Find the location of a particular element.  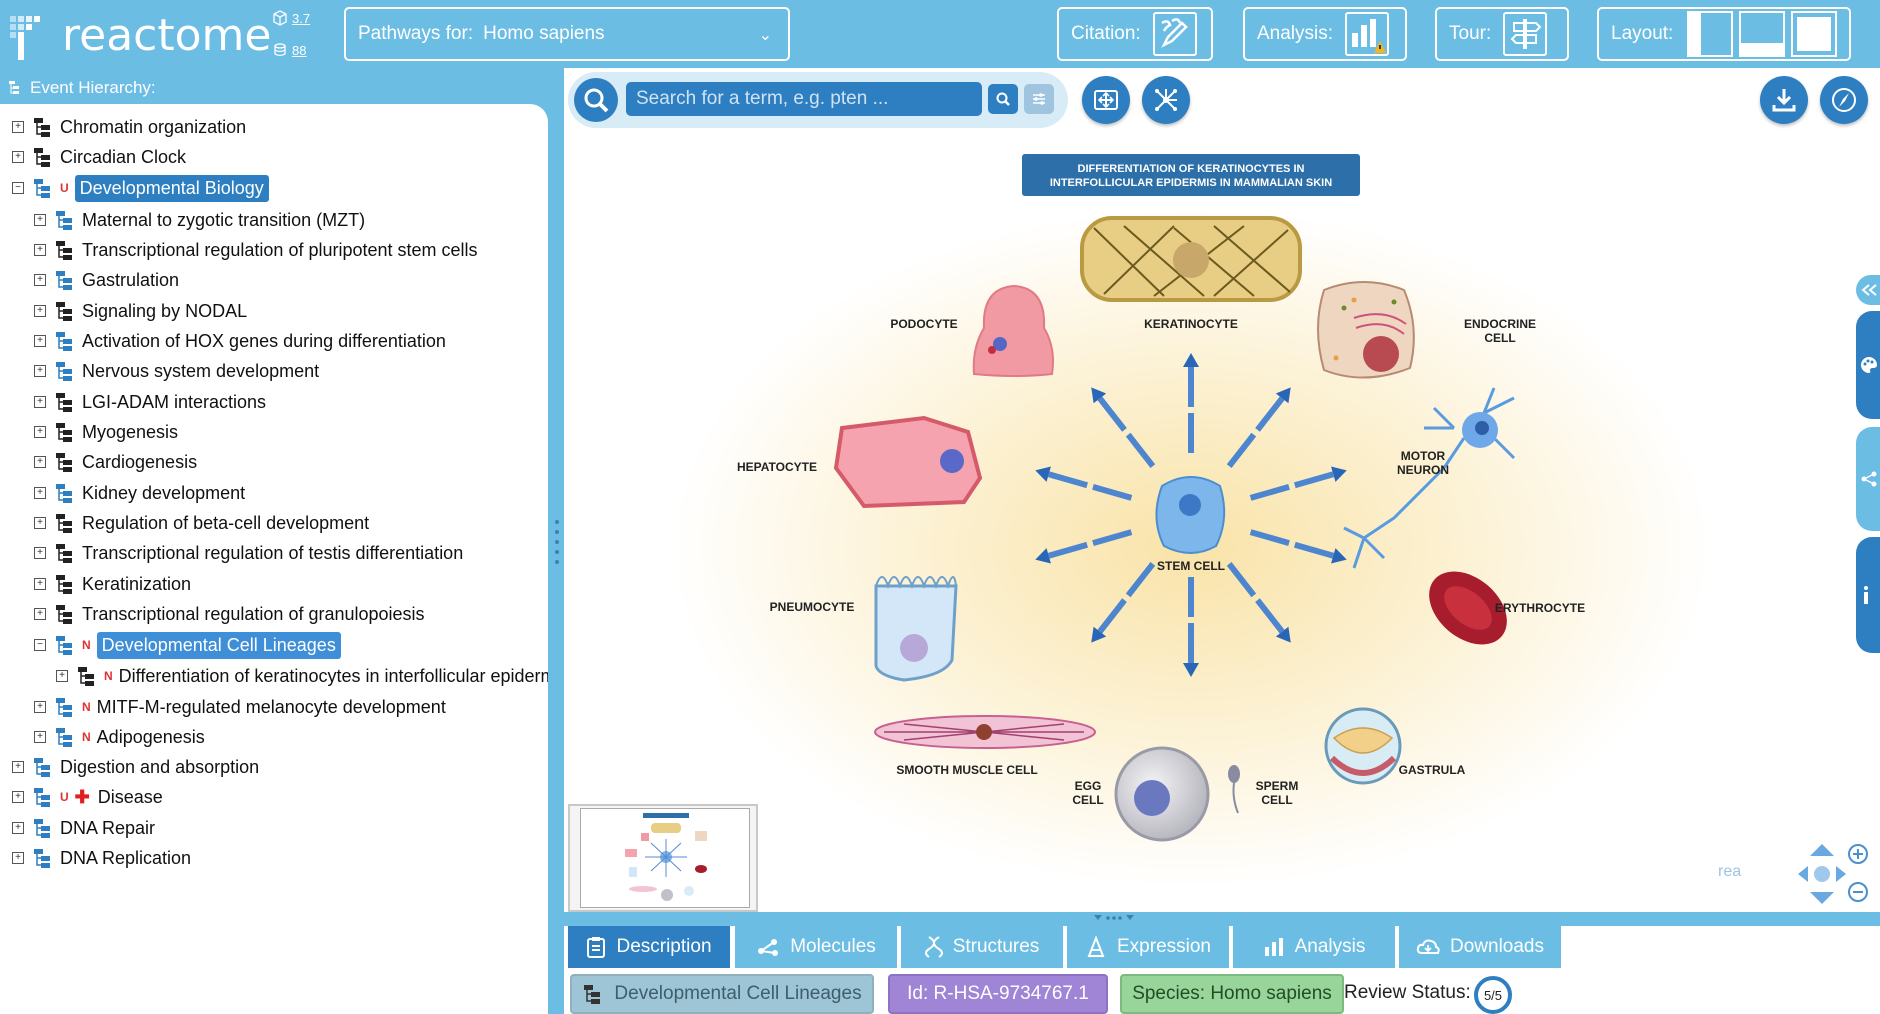

tab-expression: Expression is located at coordinates (1148, 947).